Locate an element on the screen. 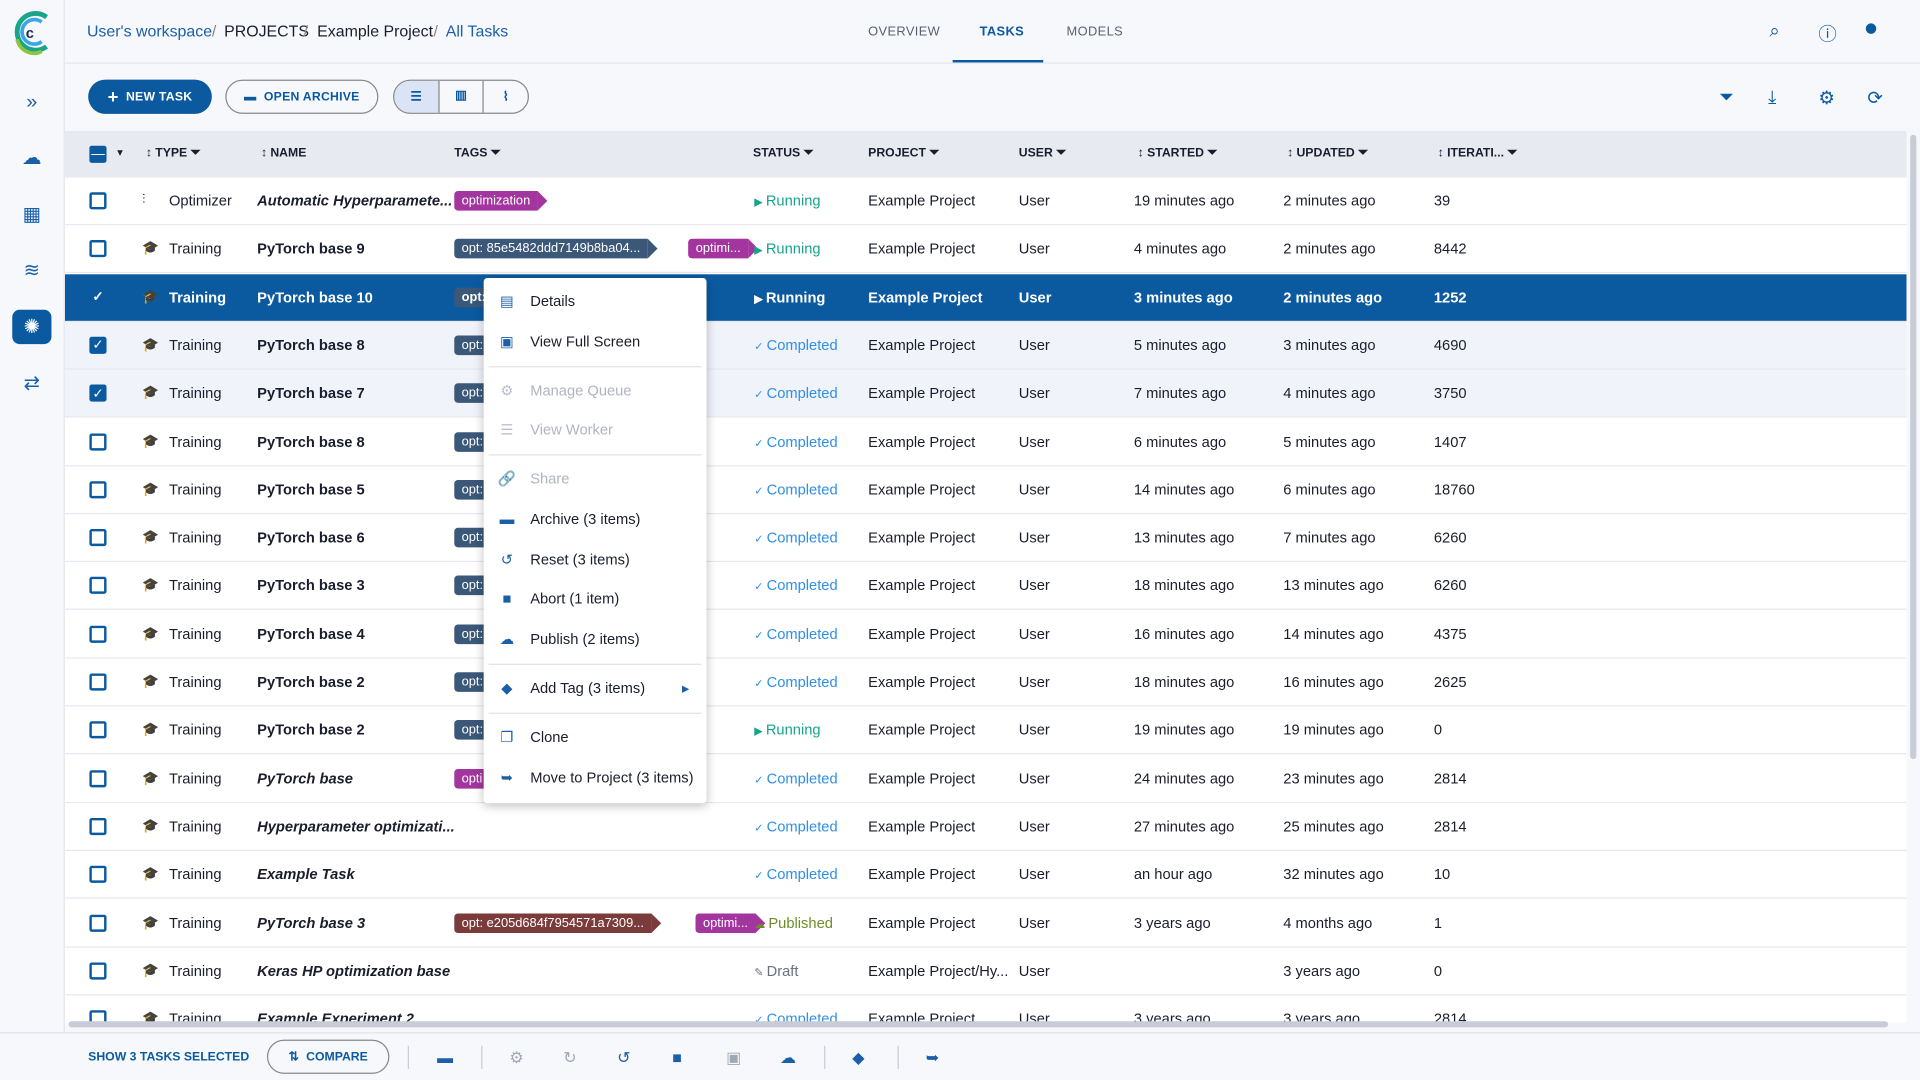  column-project: PROJECT ⏷ is located at coordinates (903, 153).